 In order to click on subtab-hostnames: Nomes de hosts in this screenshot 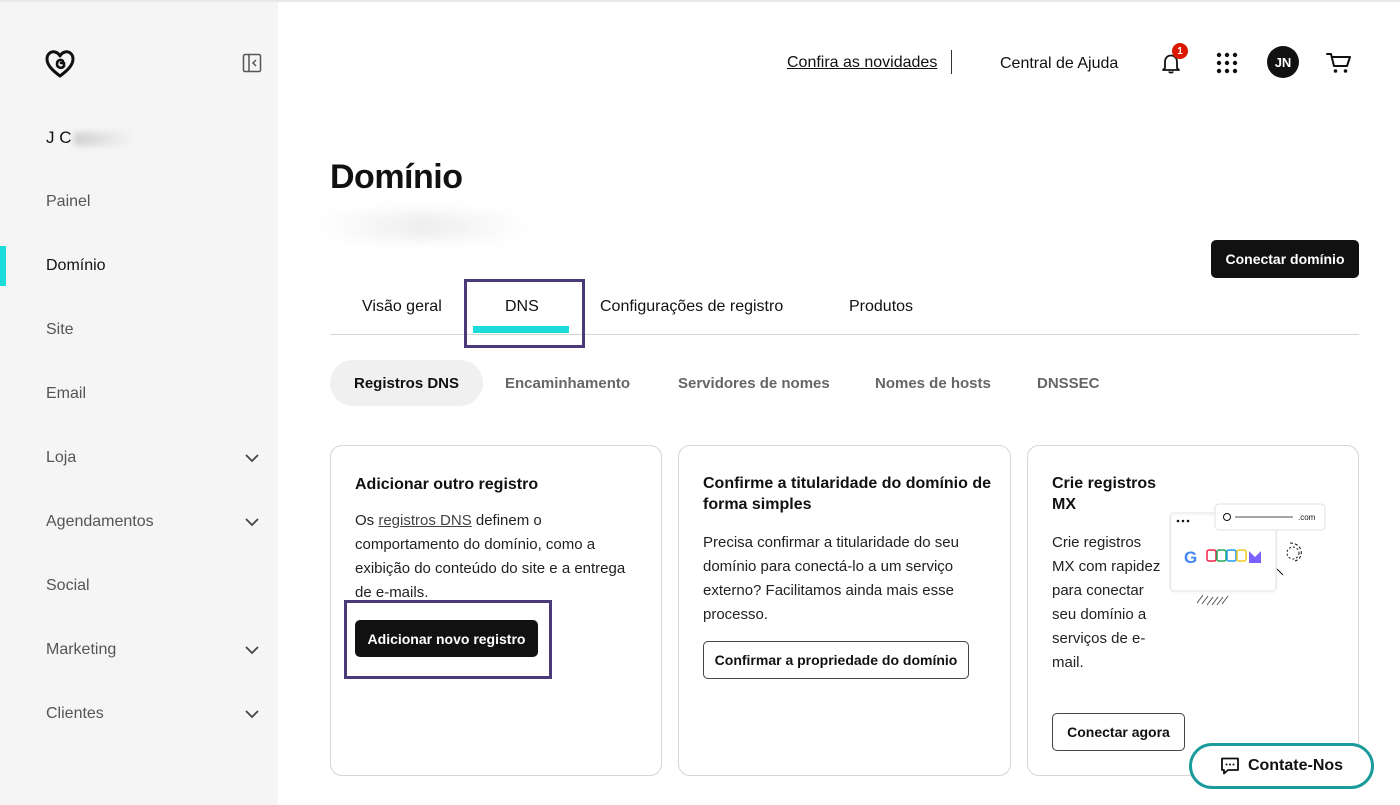, I will do `click(933, 383)`.